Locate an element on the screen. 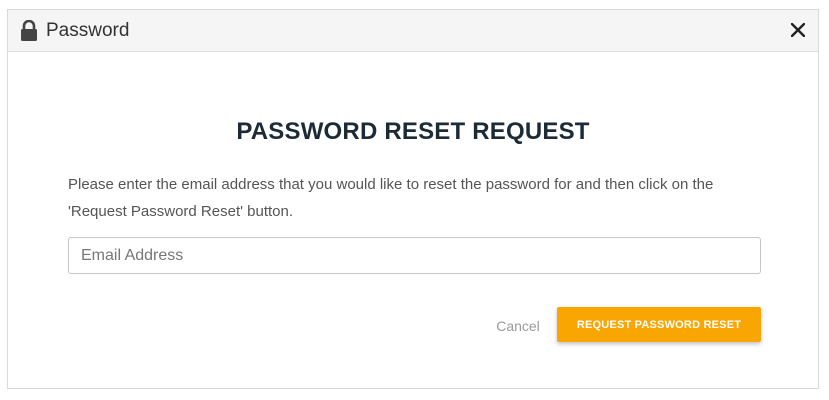  close-button is located at coordinates (798, 30).